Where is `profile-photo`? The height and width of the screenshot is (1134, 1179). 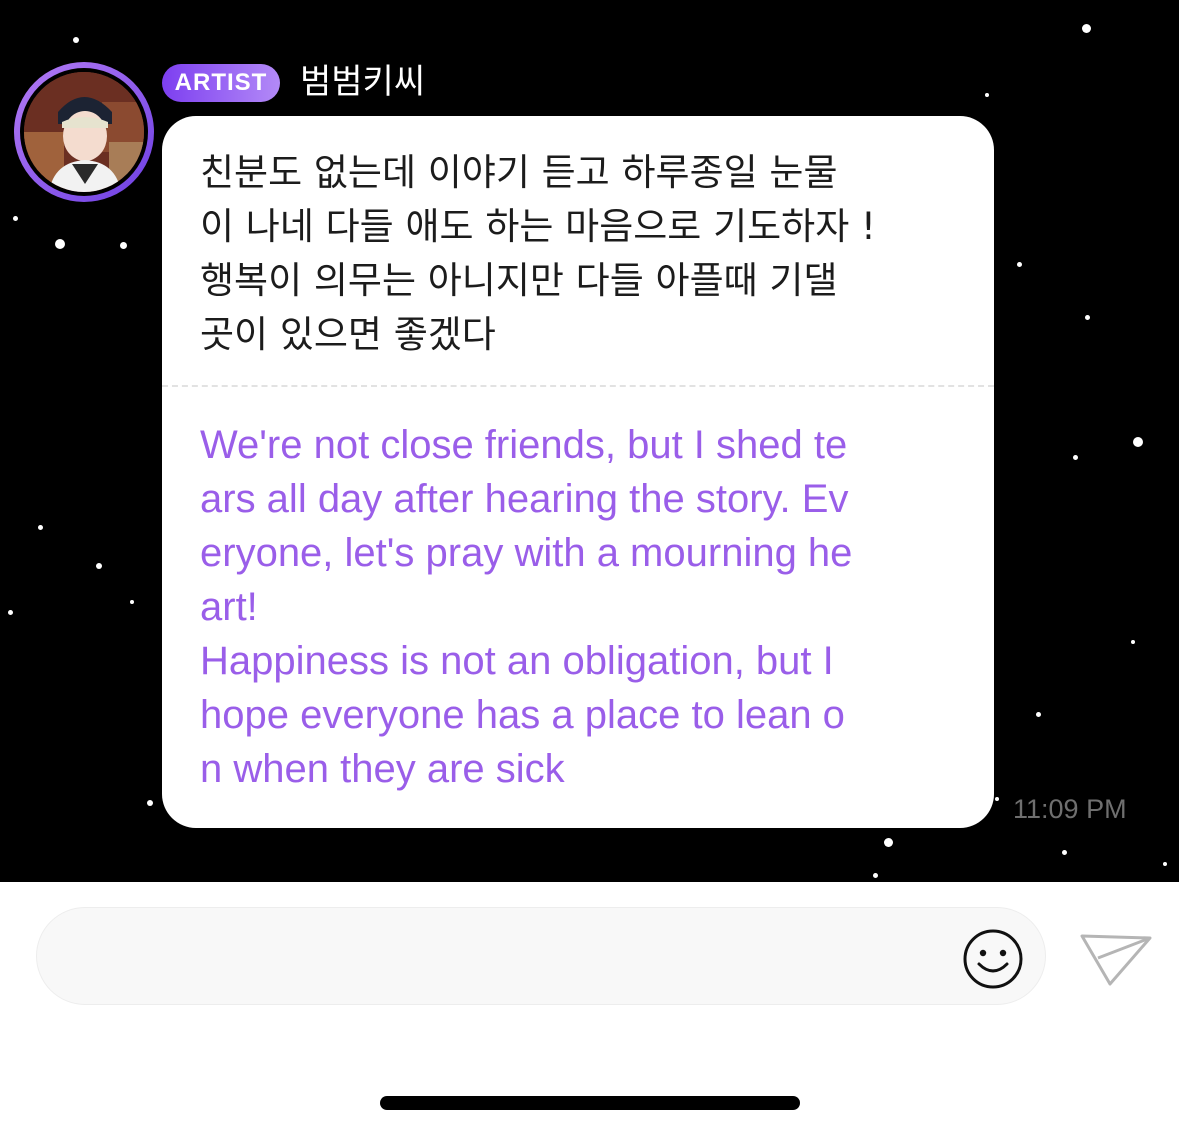
profile-photo is located at coordinates (84, 132).